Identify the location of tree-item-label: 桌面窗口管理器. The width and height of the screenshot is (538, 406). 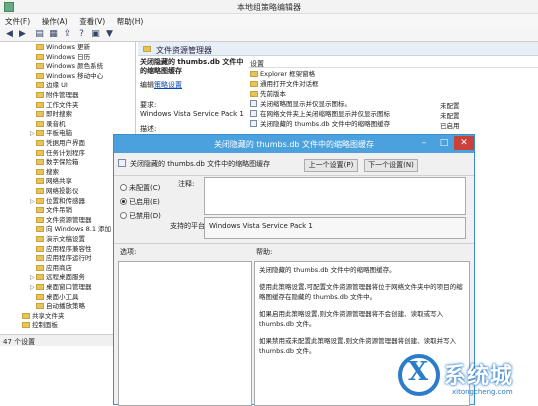
(69, 287).